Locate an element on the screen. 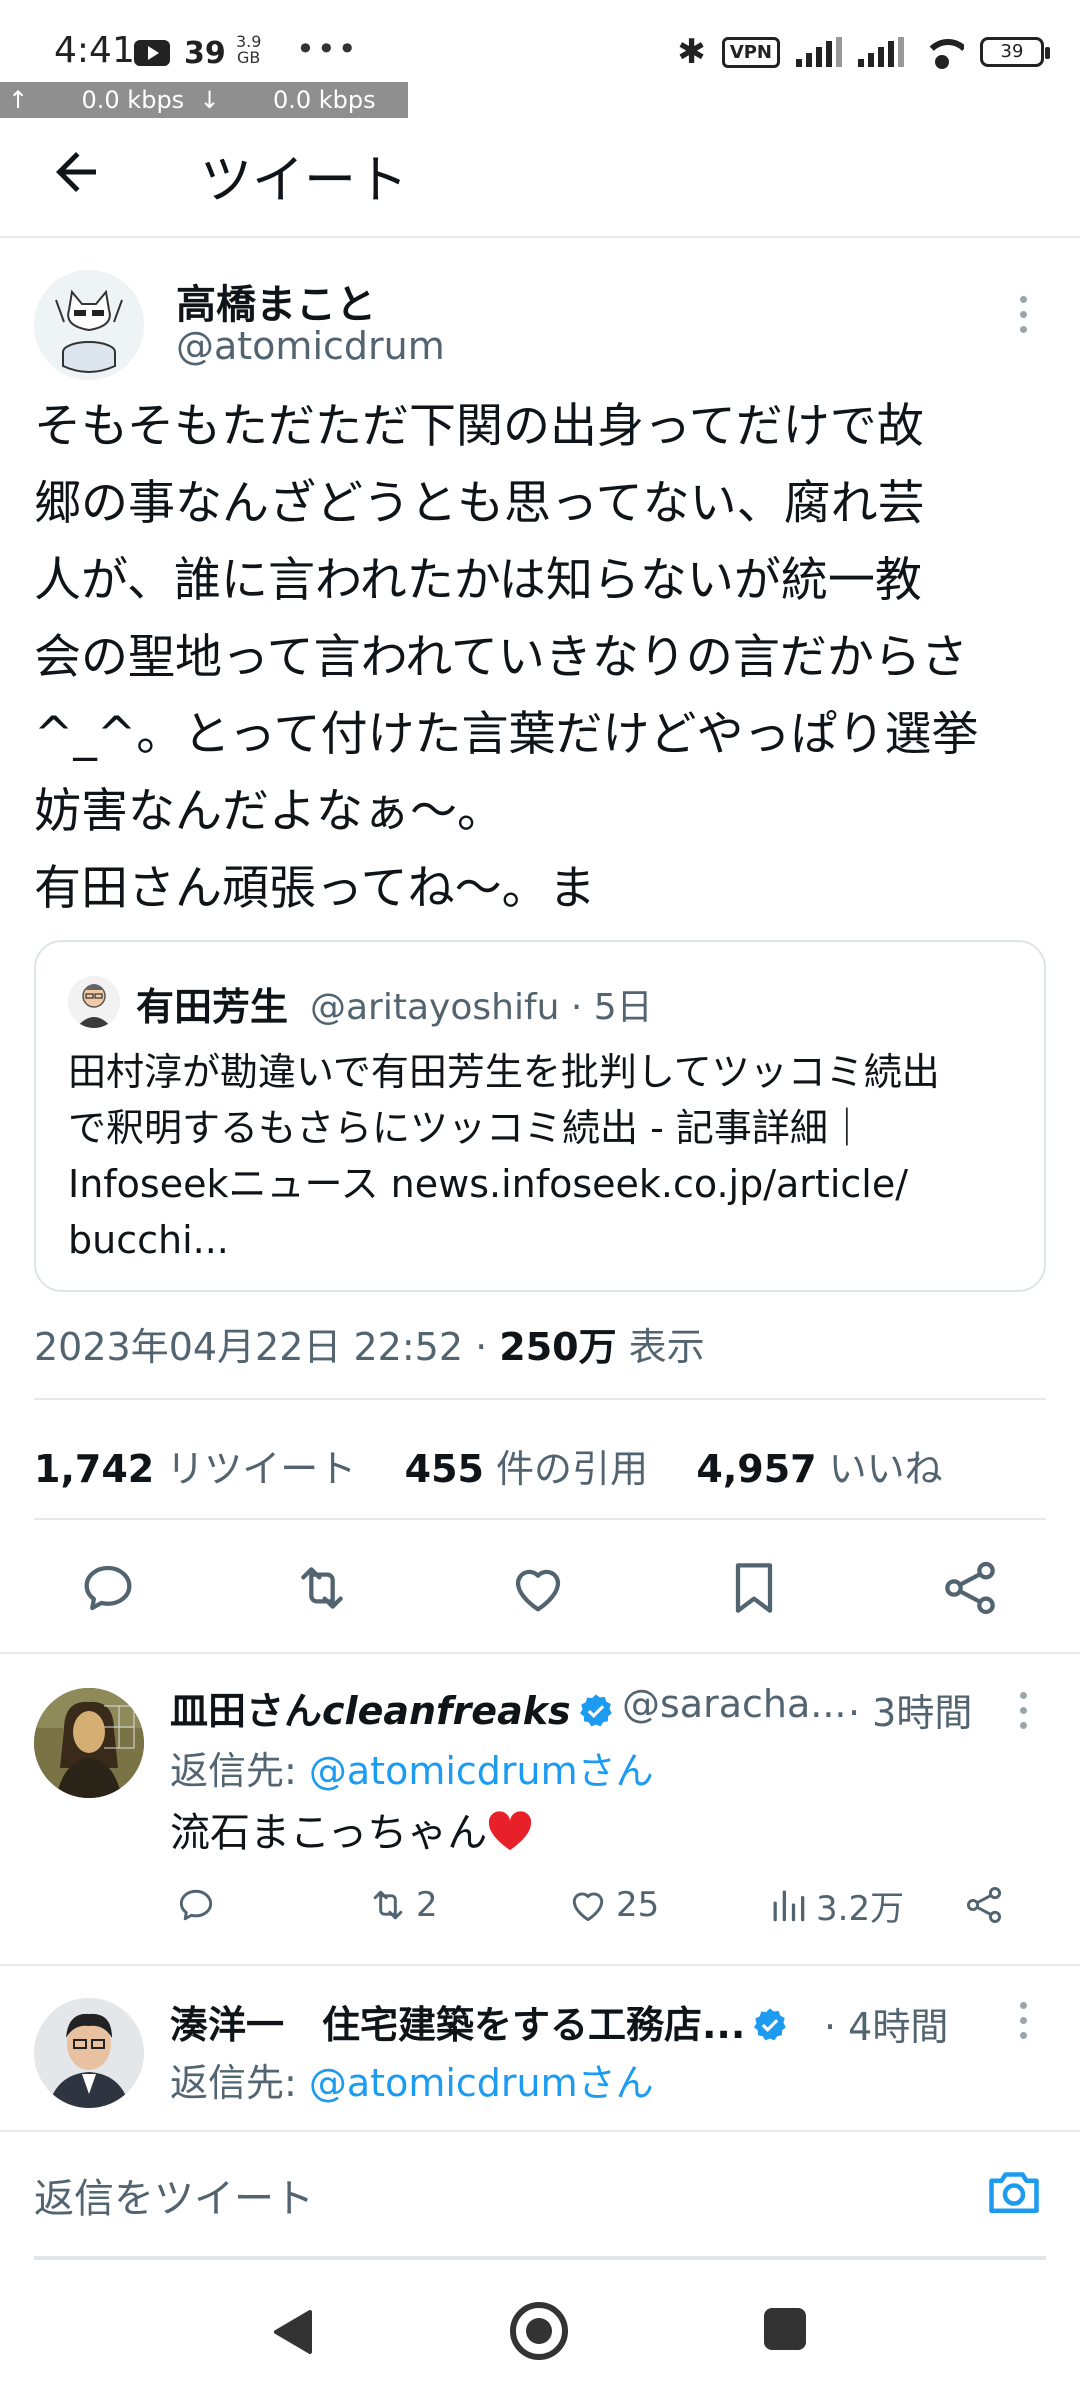 The image size is (1080, 2400). author-avatar is located at coordinates (89, 325).